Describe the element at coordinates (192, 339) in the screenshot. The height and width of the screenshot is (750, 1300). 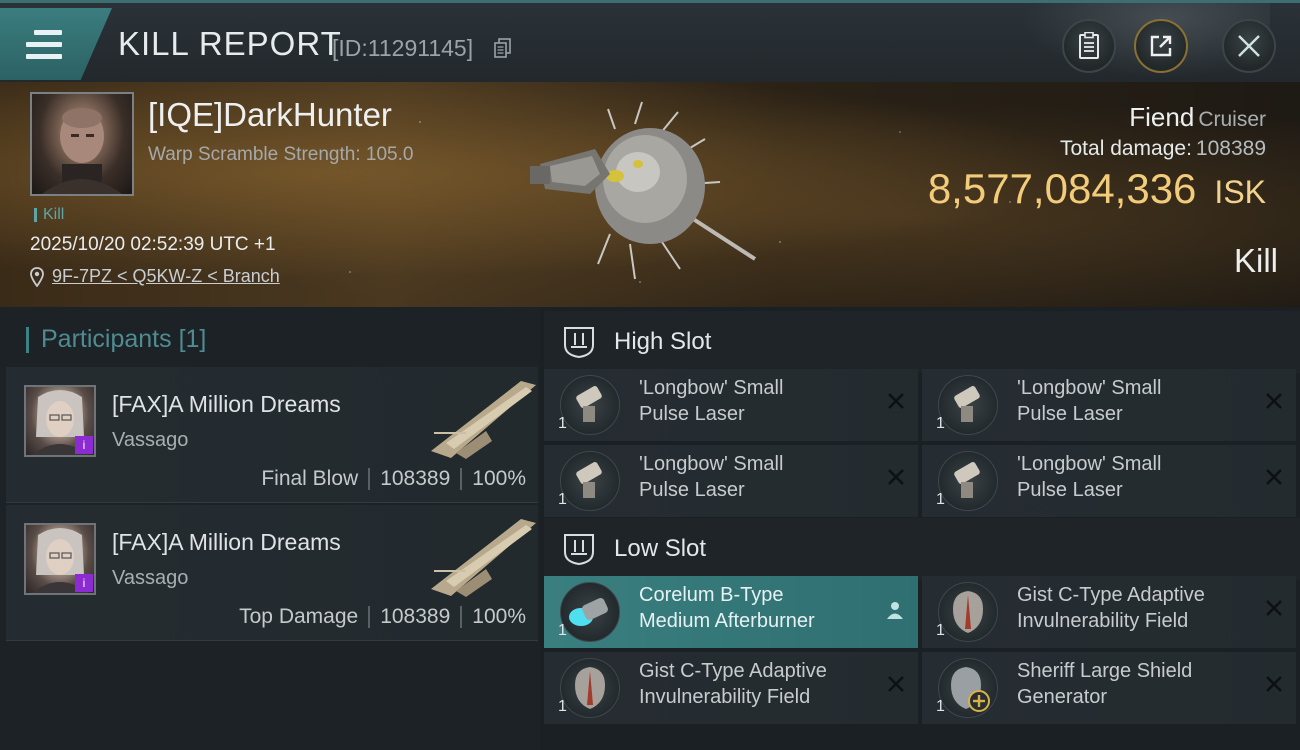
I see `participants-count: [1]` at that location.